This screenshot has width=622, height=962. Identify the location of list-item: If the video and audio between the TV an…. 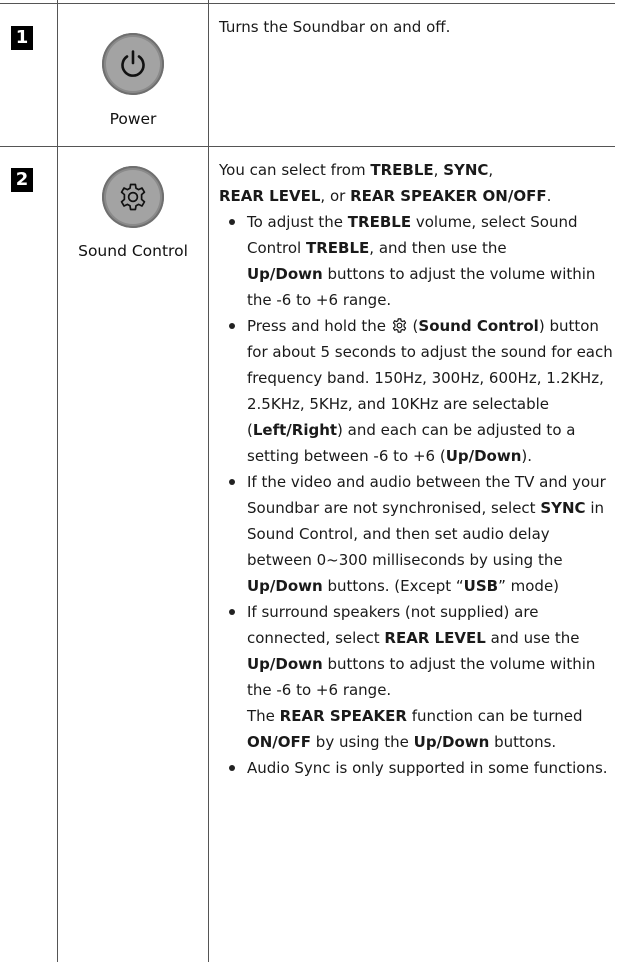
(417, 534).